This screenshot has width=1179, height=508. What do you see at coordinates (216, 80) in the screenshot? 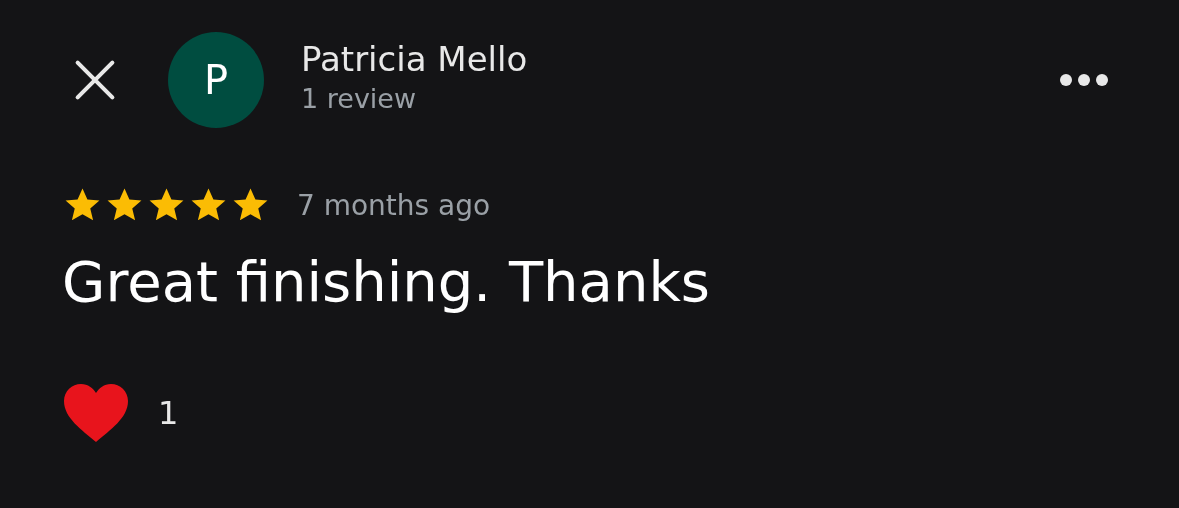
I see `avatar: P` at bounding box center [216, 80].